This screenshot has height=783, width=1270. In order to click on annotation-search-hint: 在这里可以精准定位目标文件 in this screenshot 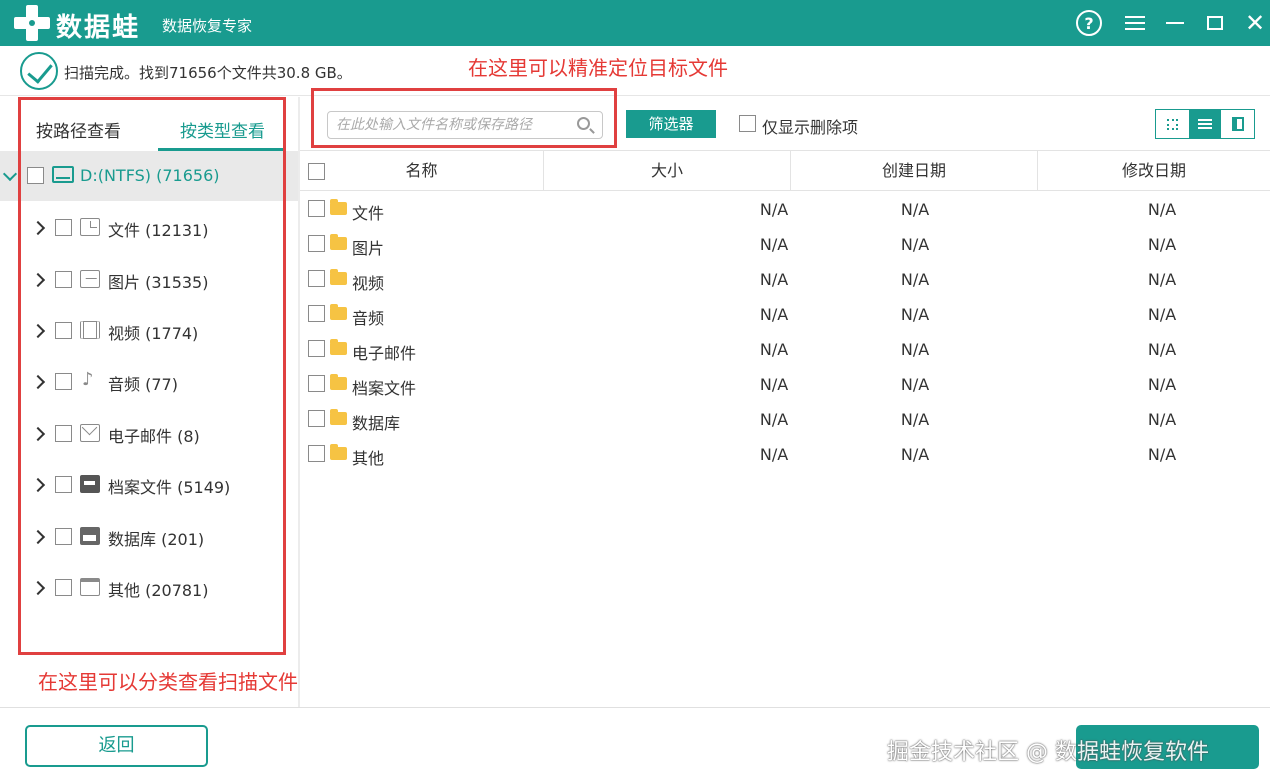, I will do `click(598, 68)`.